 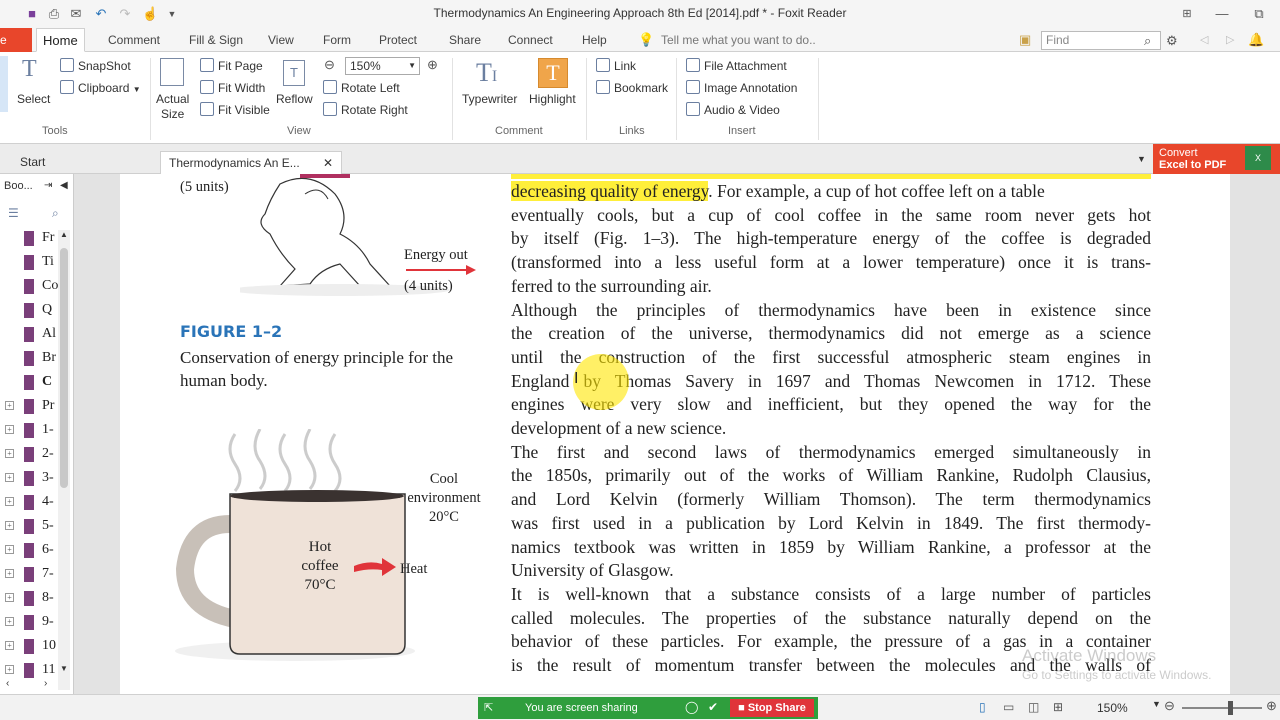 I want to click on clipboard-button: Clipboard ▼, so click(x=100, y=87).